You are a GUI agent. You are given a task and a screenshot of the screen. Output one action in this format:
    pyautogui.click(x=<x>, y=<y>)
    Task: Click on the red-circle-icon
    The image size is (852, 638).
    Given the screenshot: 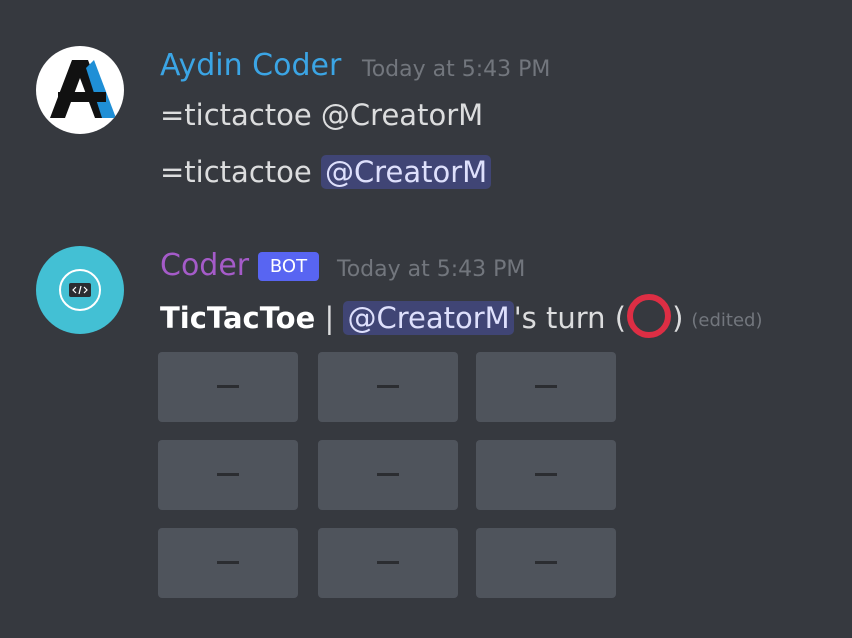 What is the action you would take?
    pyautogui.click(x=649, y=316)
    